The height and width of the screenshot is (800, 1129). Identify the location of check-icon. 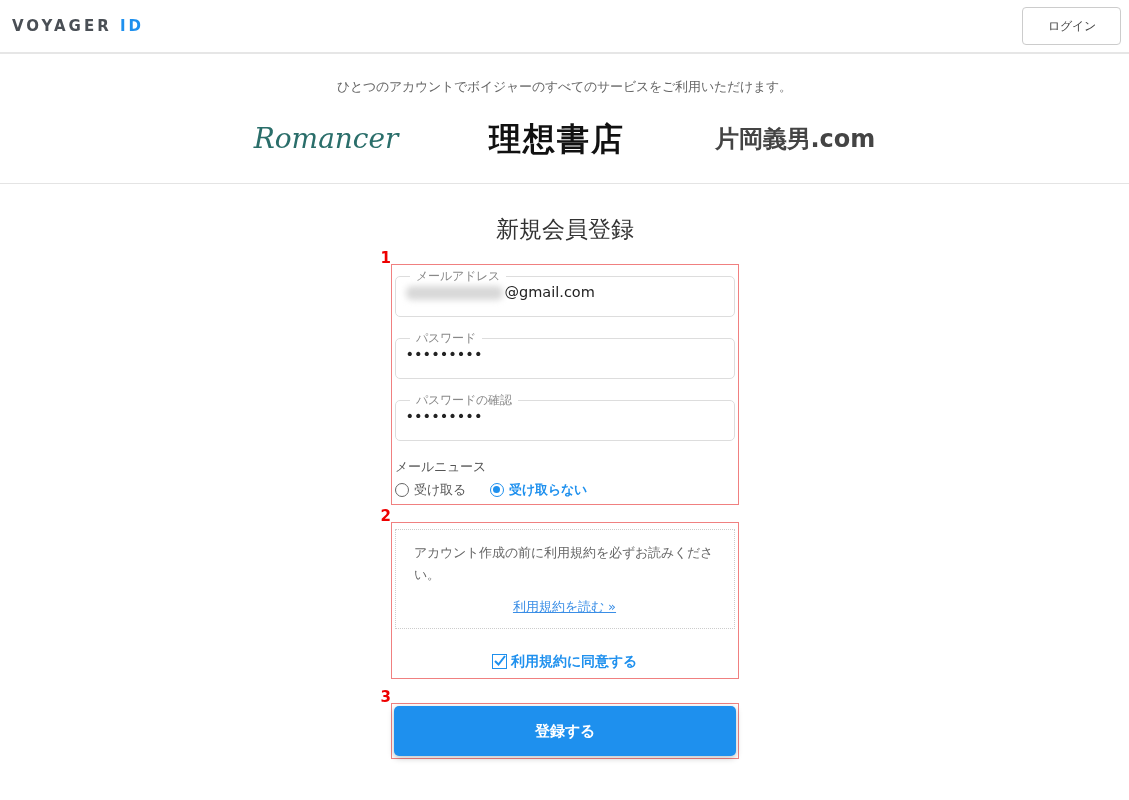
(499, 661).